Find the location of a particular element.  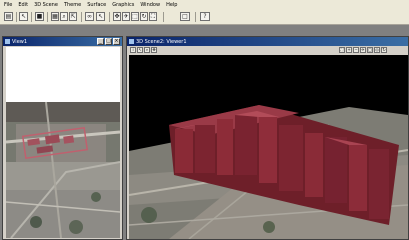

view1-blank-area is located at coordinates (63, 74).